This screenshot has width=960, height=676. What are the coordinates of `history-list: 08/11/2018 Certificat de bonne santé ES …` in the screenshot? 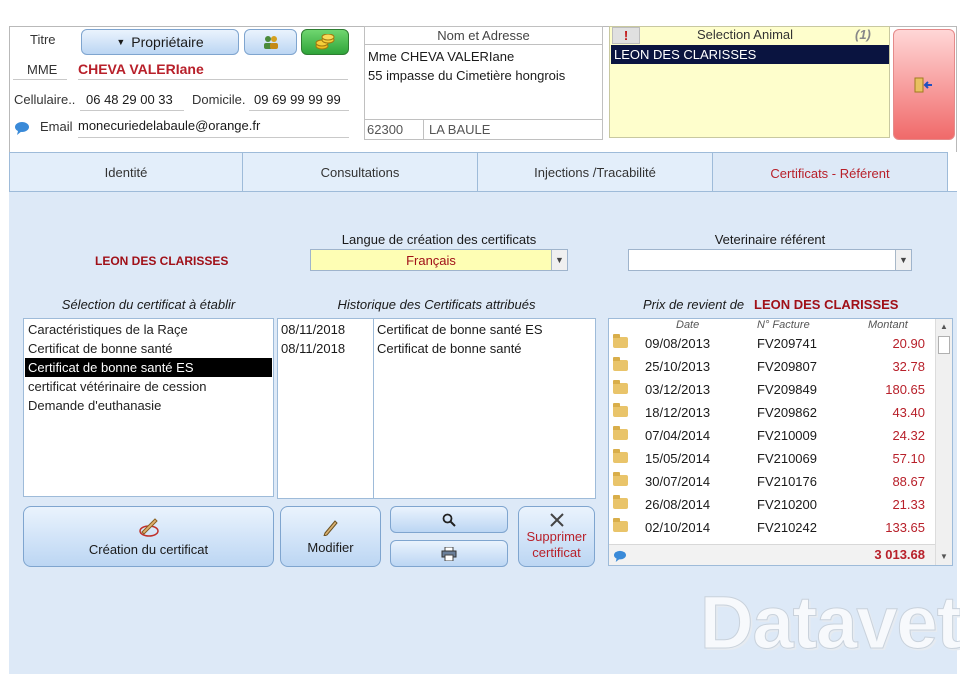 It's located at (436, 408).